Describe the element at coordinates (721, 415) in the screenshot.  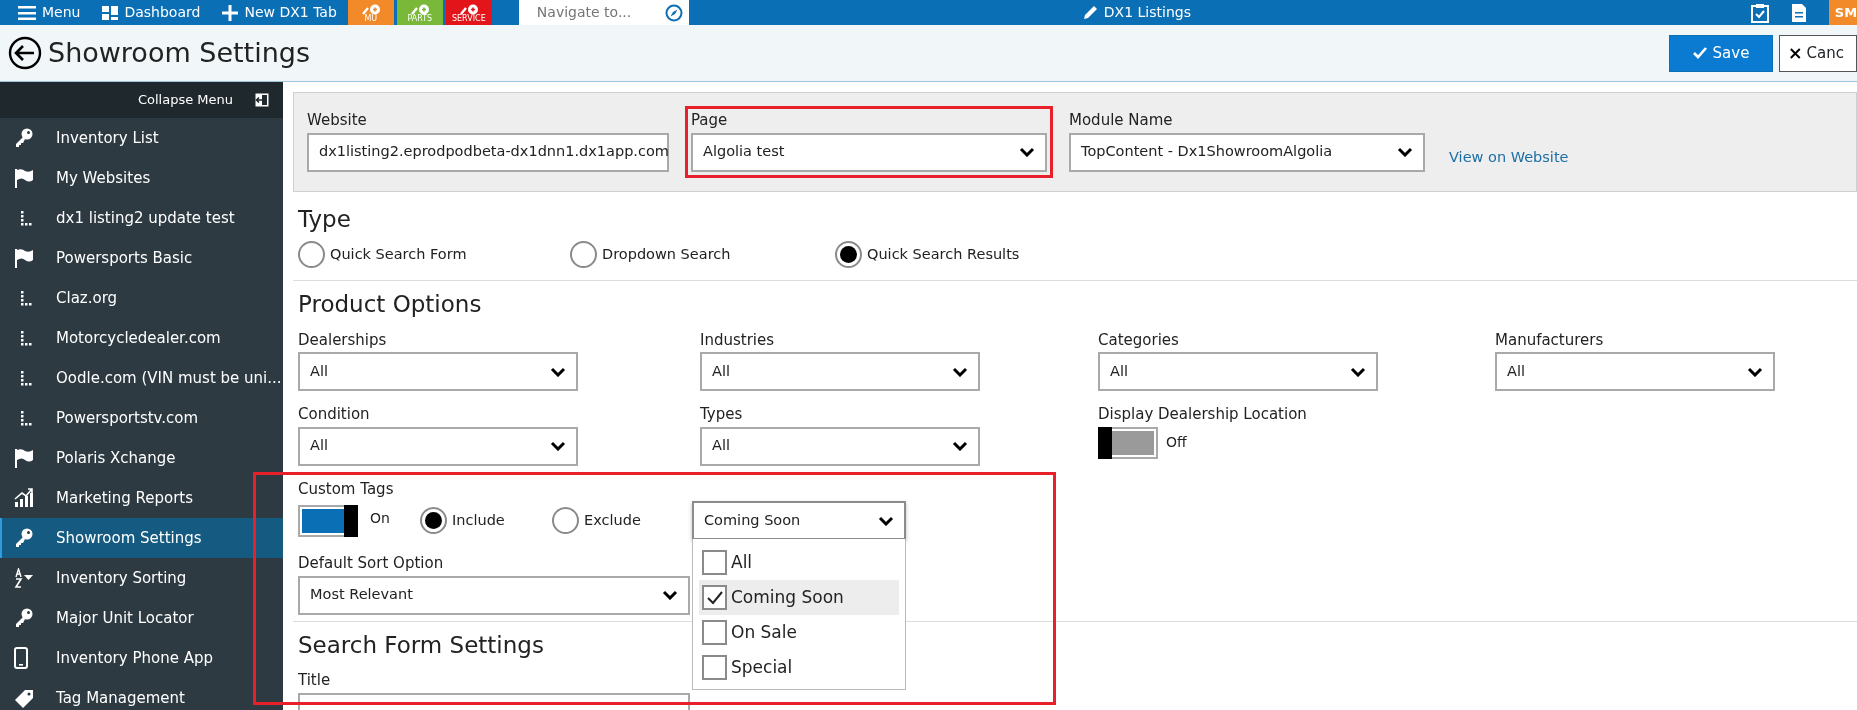
I see `field-label: Types` at that location.